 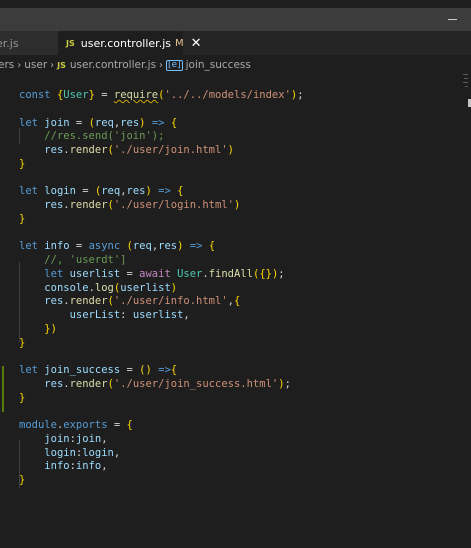 What do you see at coordinates (76, 466) in the screenshot?
I see `code-line: info:info,` at bounding box center [76, 466].